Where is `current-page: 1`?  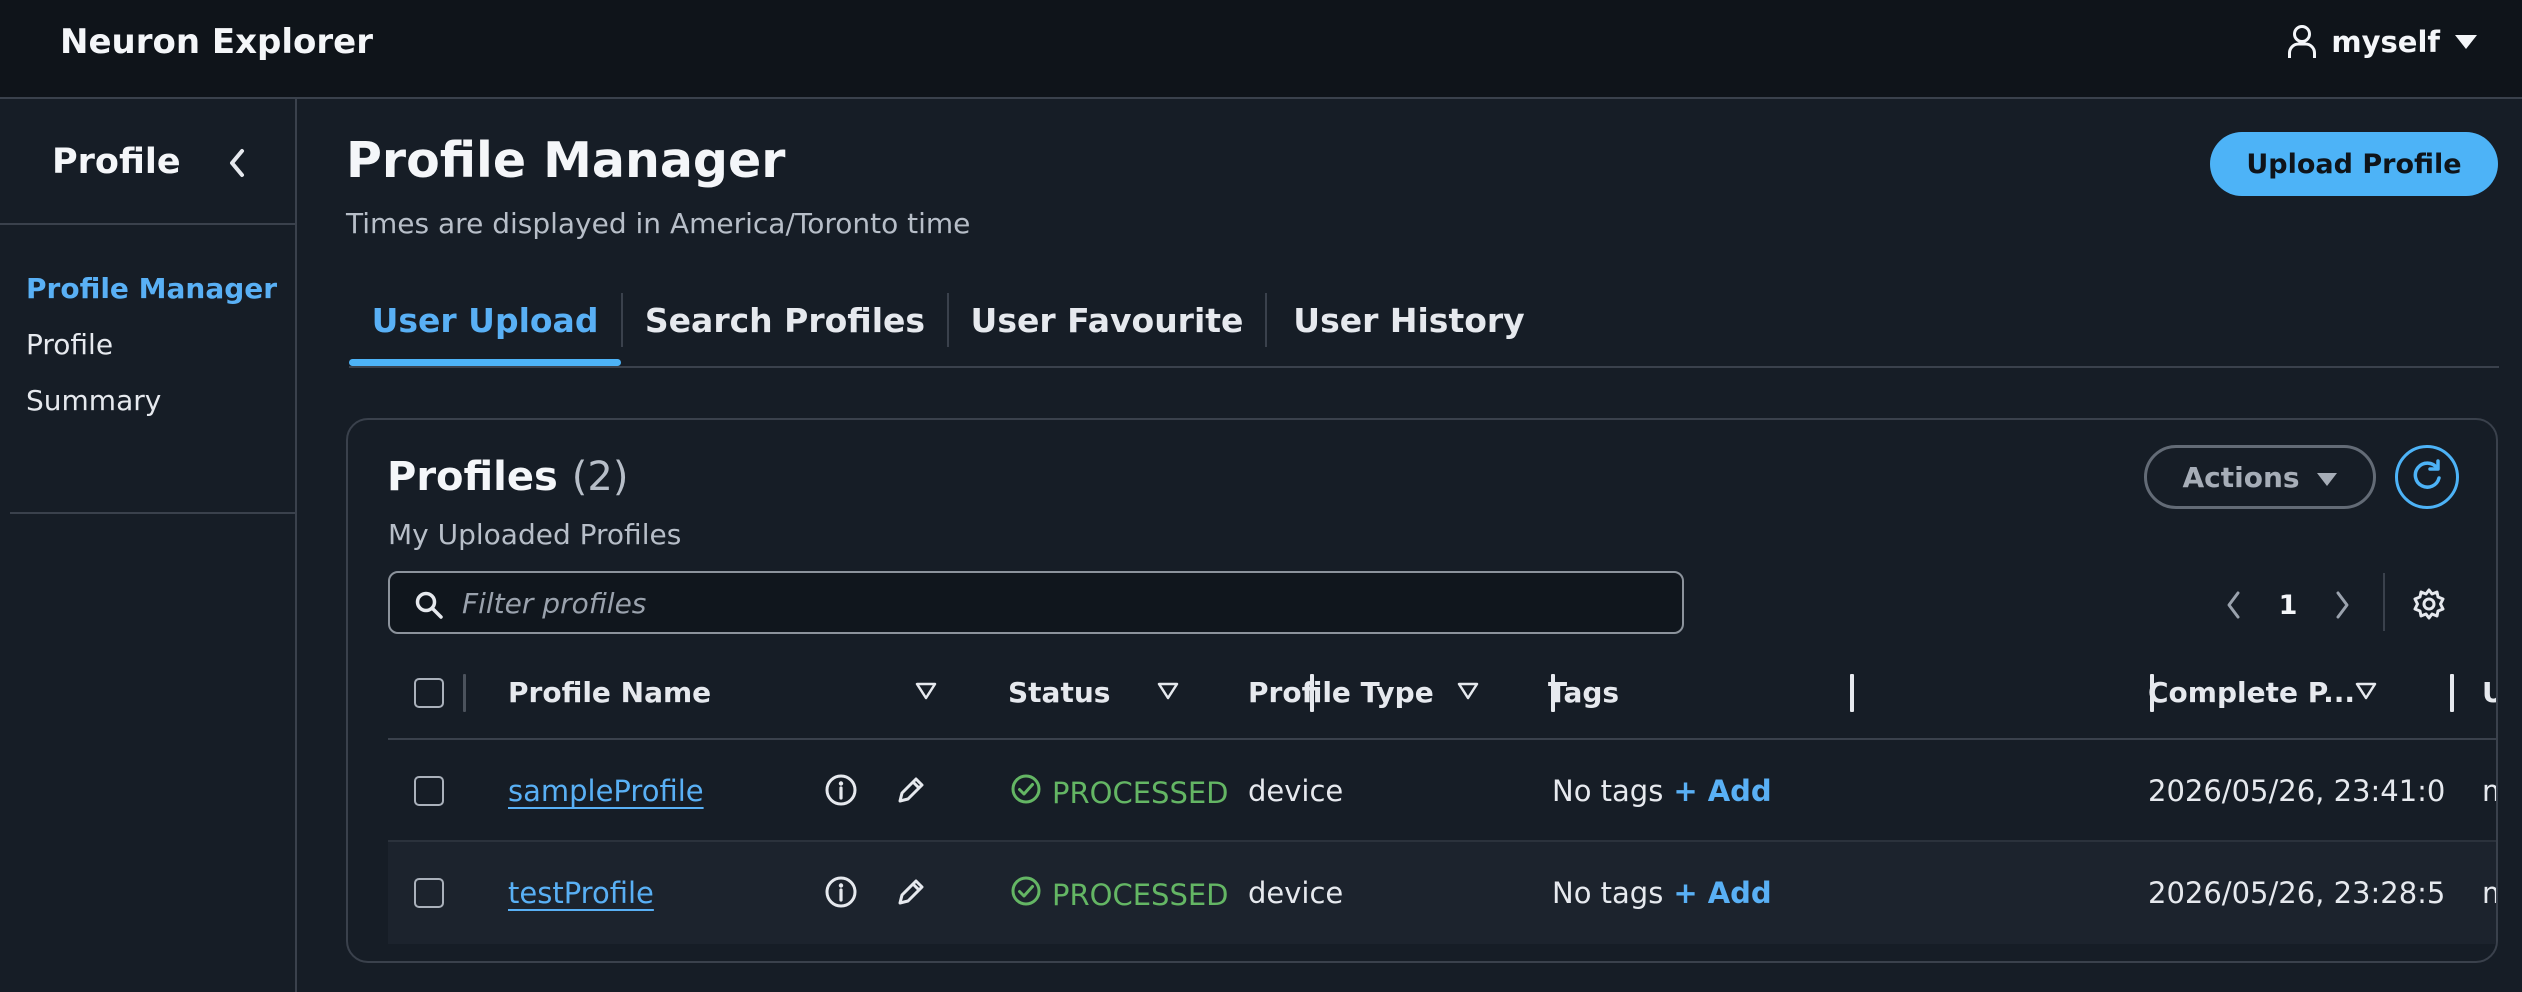 current-page: 1 is located at coordinates (2288, 605).